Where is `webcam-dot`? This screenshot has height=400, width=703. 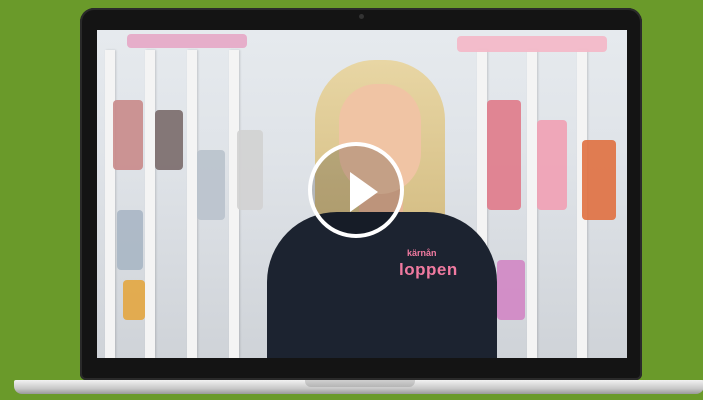 webcam-dot is located at coordinates (361, 16).